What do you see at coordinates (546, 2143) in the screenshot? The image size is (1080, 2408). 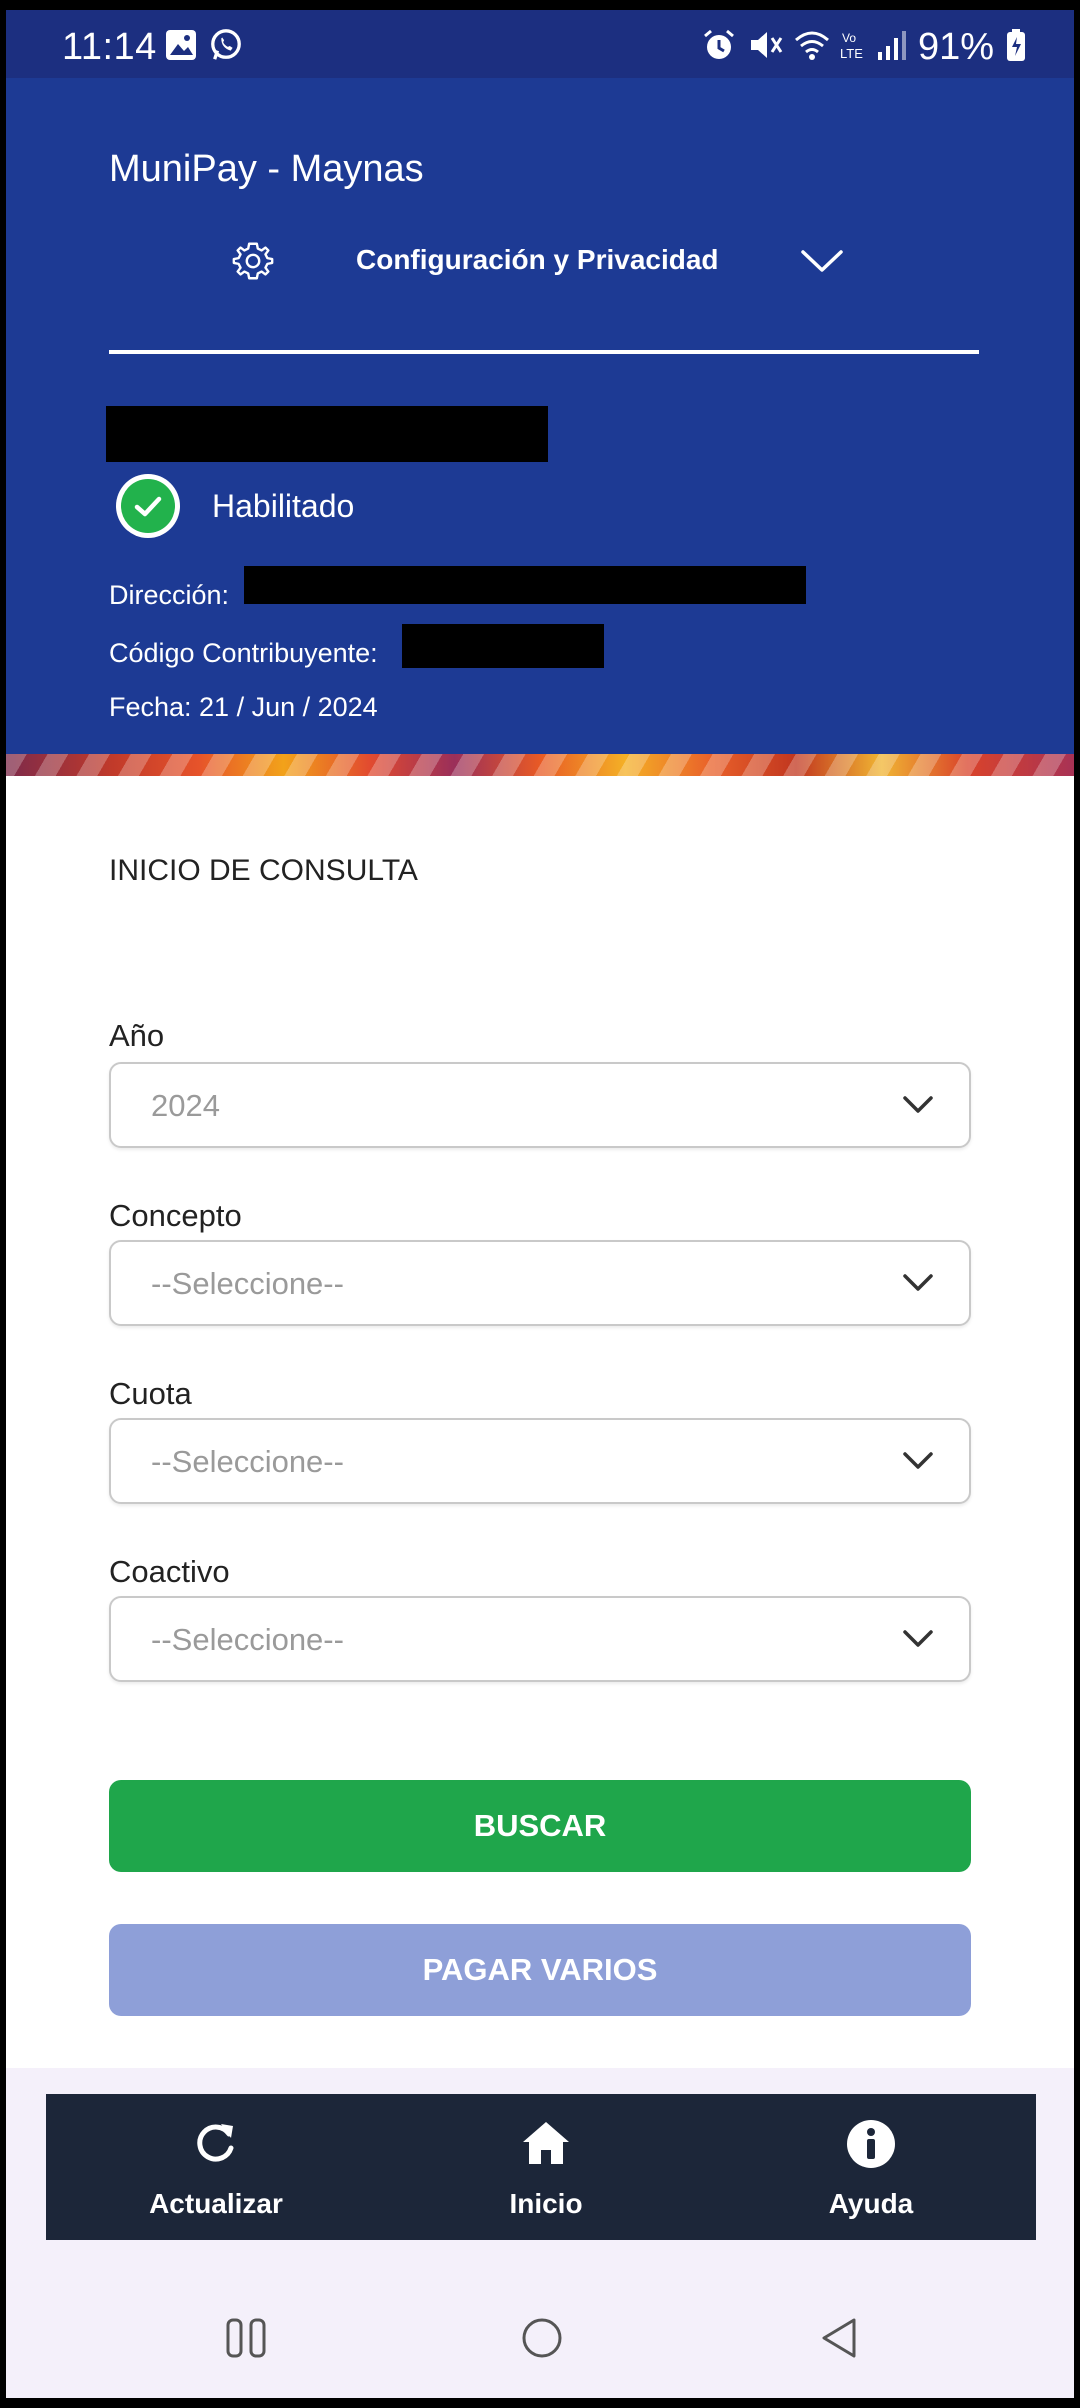 I see `home-icon` at bounding box center [546, 2143].